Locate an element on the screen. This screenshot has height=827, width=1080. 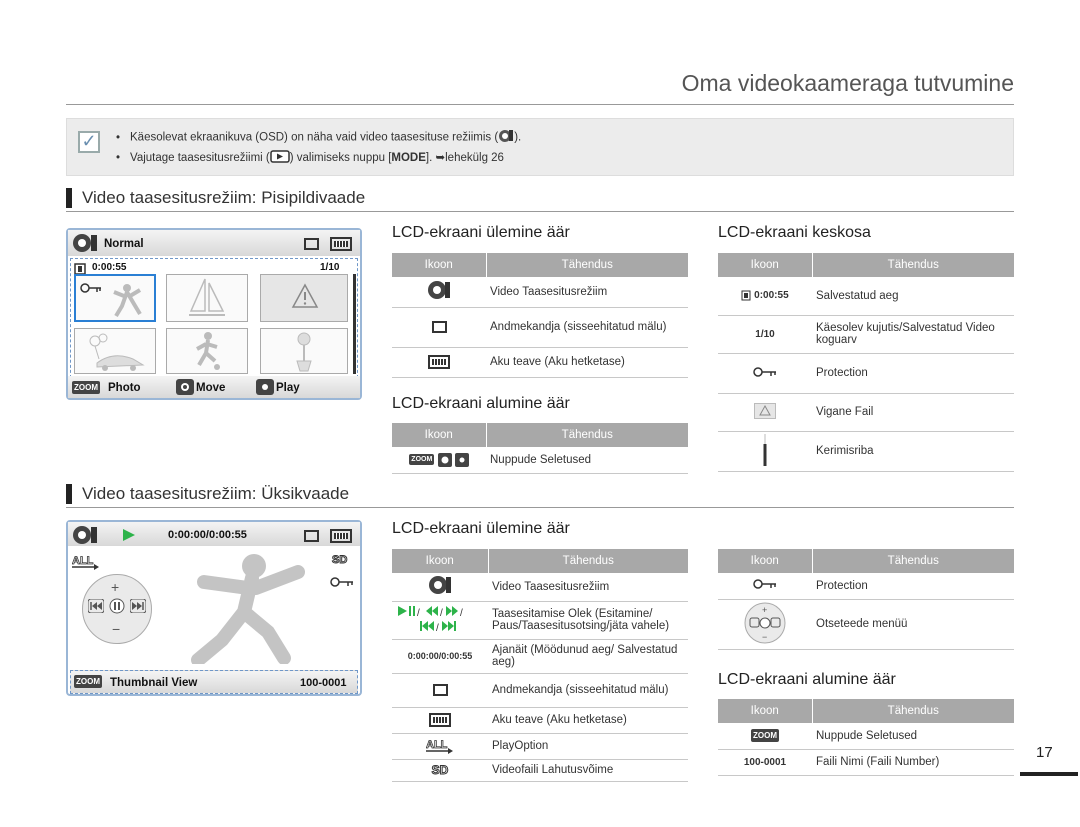
corrupt-file-icon is located at coordinates (765, 412).